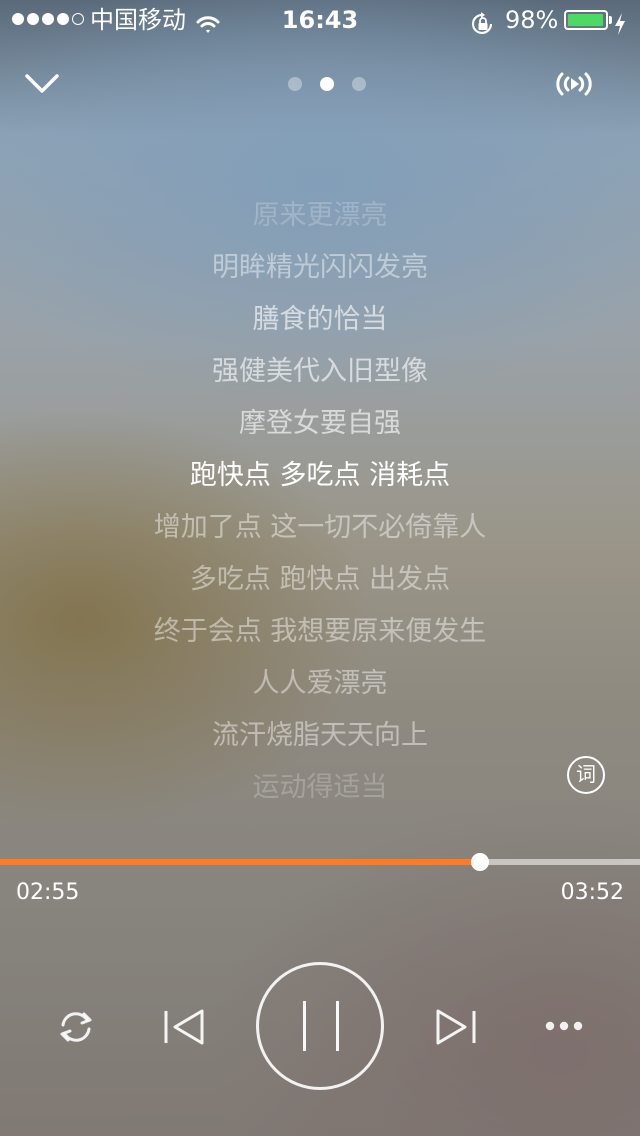  What do you see at coordinates (620, 28) in the screenshot?
I see `charging-icon` at bounding box center [620, 28].